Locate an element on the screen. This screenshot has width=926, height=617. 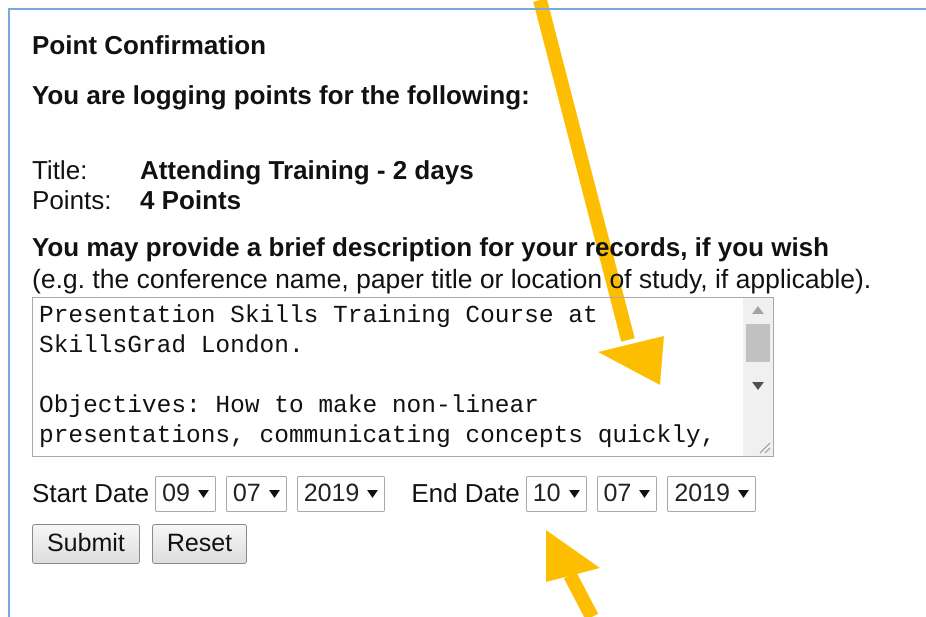
date-label: Start Date is located at coordinates (91, 493).